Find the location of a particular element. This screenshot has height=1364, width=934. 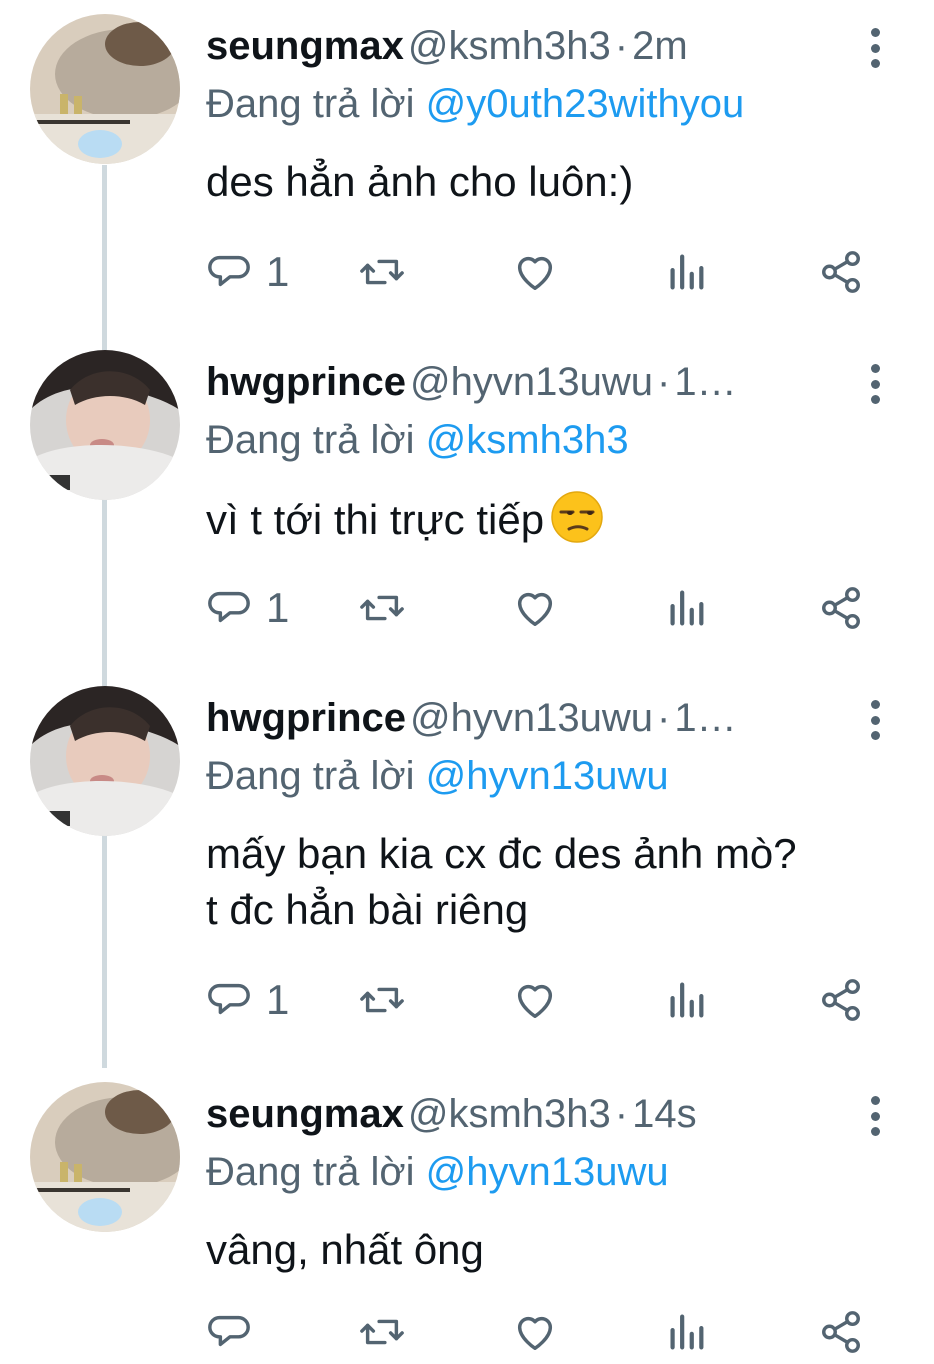

tweet-text-line: vâng, nhất ông is located at coordinates (345, 1249).